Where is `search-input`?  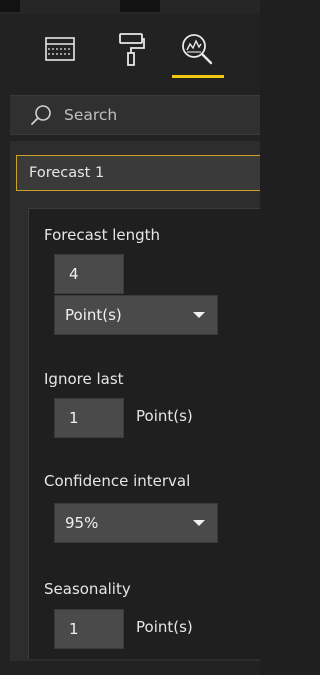 search-input is located at coordinates (154, 115).